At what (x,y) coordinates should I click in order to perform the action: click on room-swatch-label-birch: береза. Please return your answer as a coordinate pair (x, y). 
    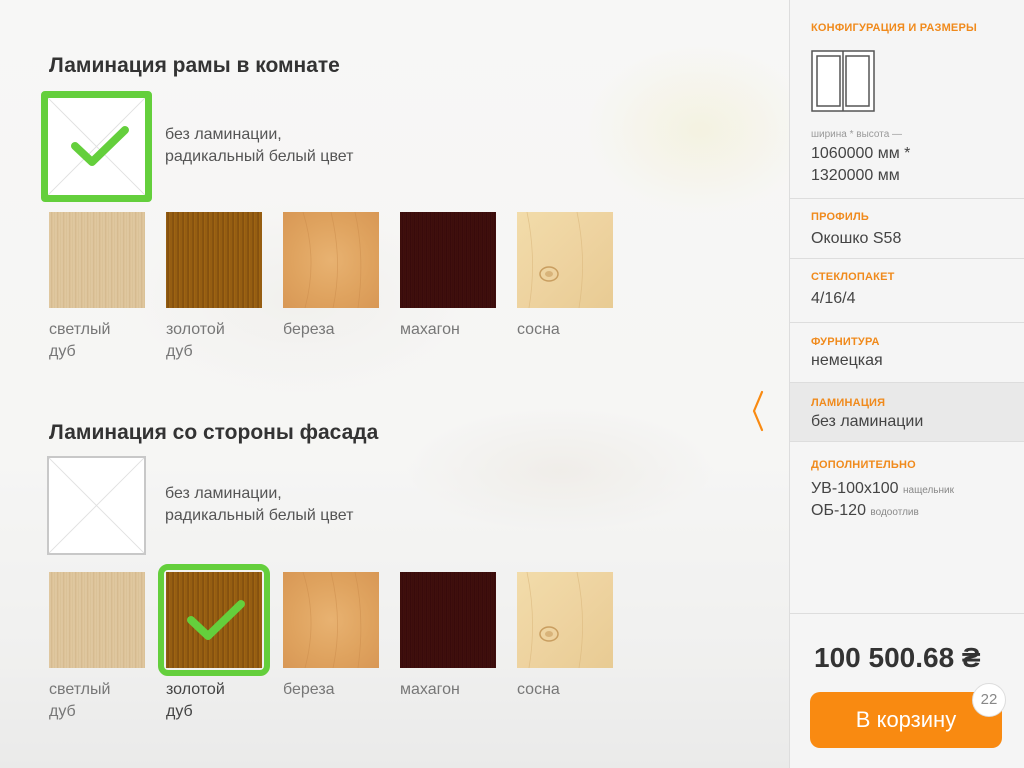
    Looking at the image, I should click on (338, 330).